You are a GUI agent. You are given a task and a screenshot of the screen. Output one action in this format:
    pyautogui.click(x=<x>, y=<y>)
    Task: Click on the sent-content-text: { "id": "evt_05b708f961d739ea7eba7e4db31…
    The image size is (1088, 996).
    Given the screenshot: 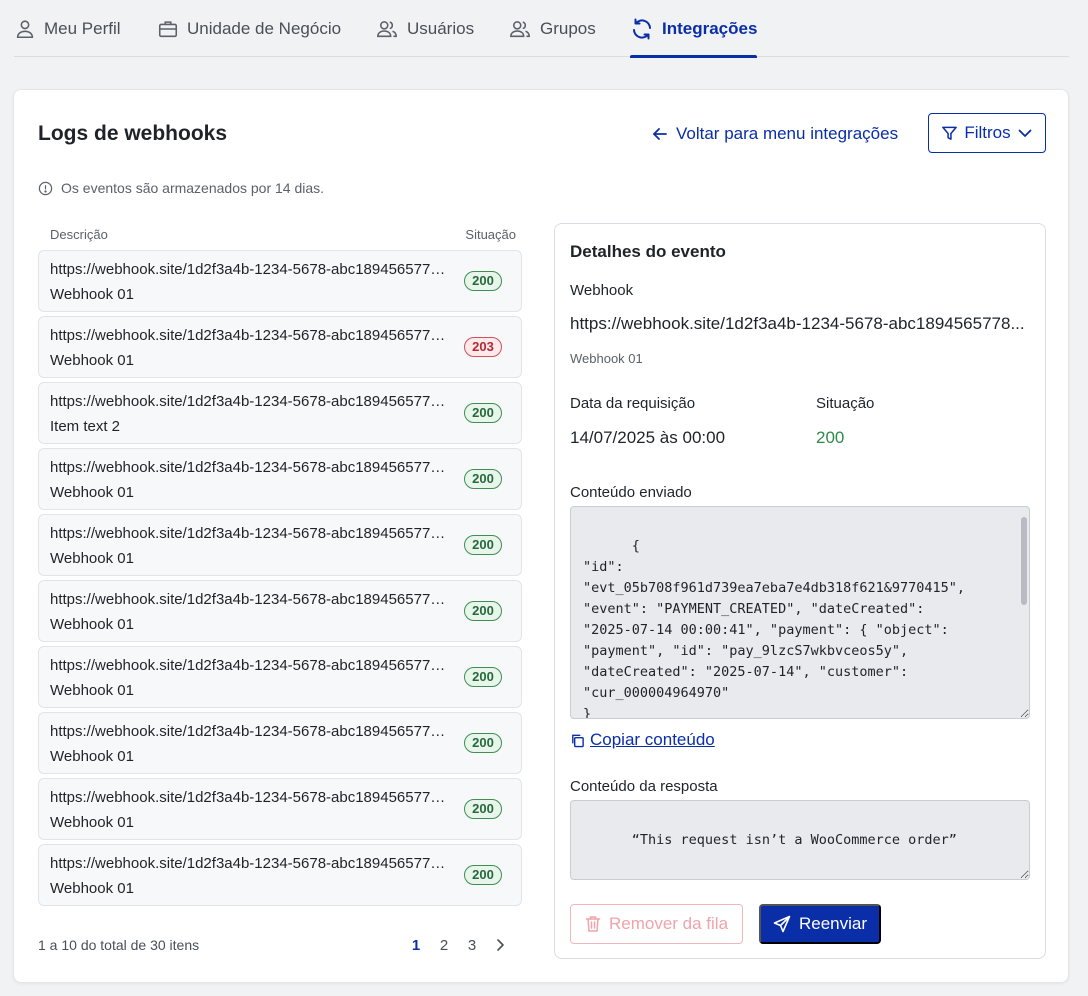 What is the action you would take?
    pyautogui.click(x=774, y=628)
    